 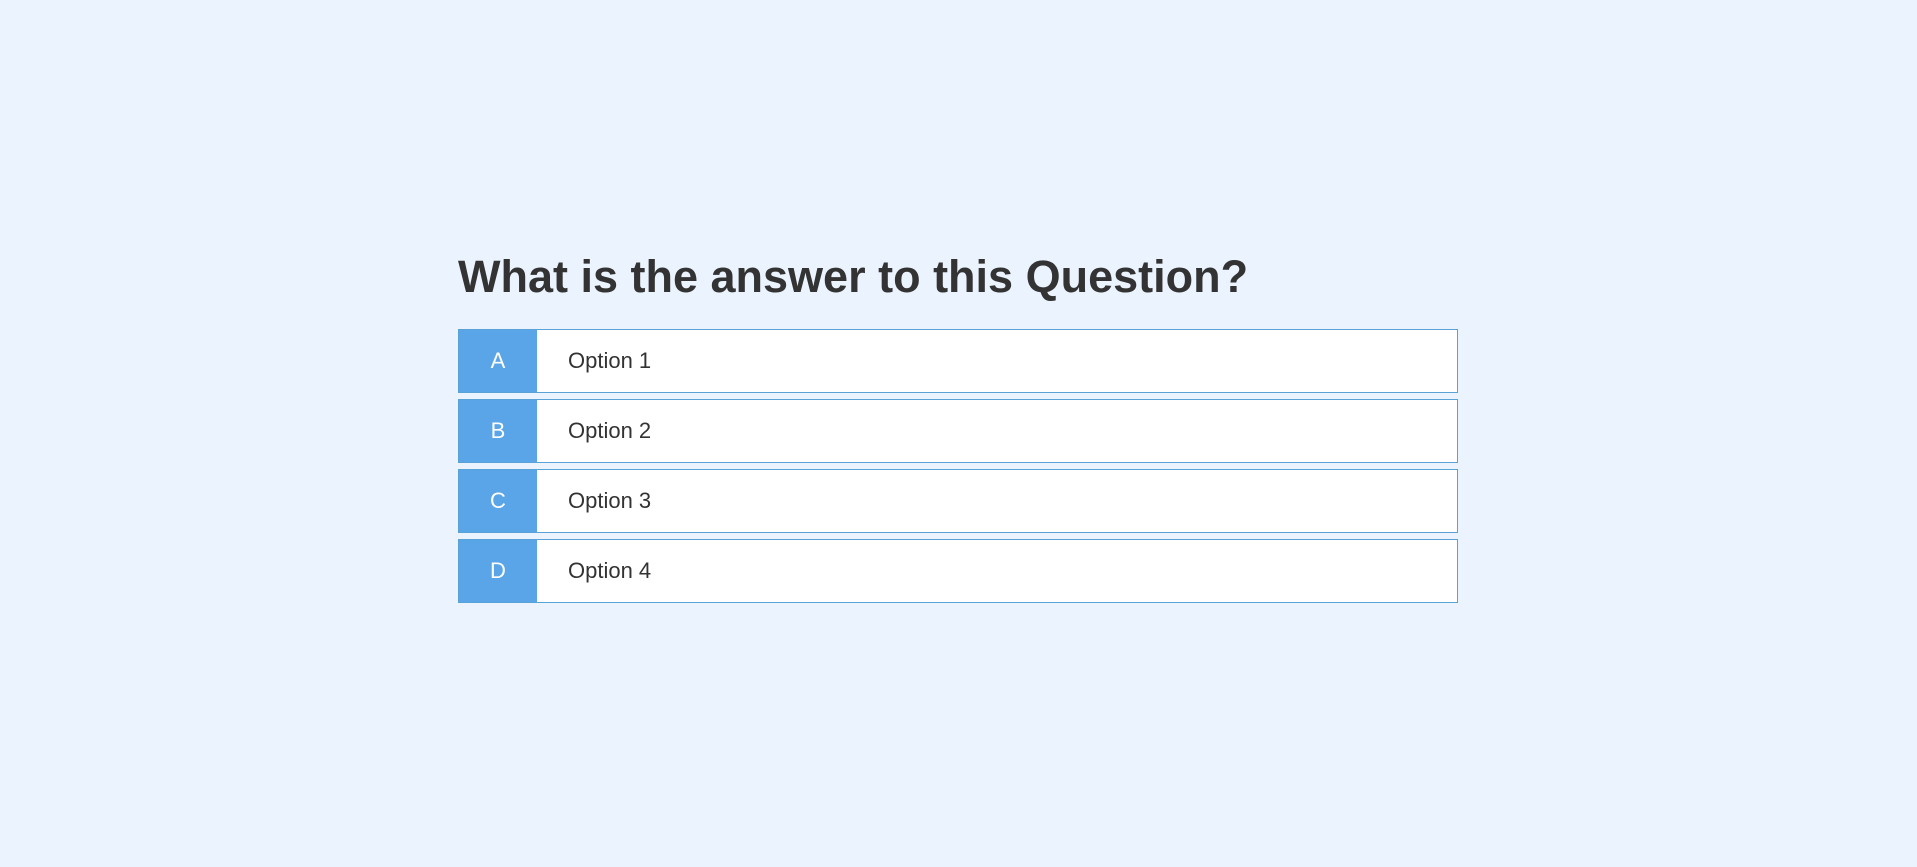 What do you see at coordinates (610, 430) in the screenshot?
I see `option-label: Option 2` at bounding box center [610, 430].